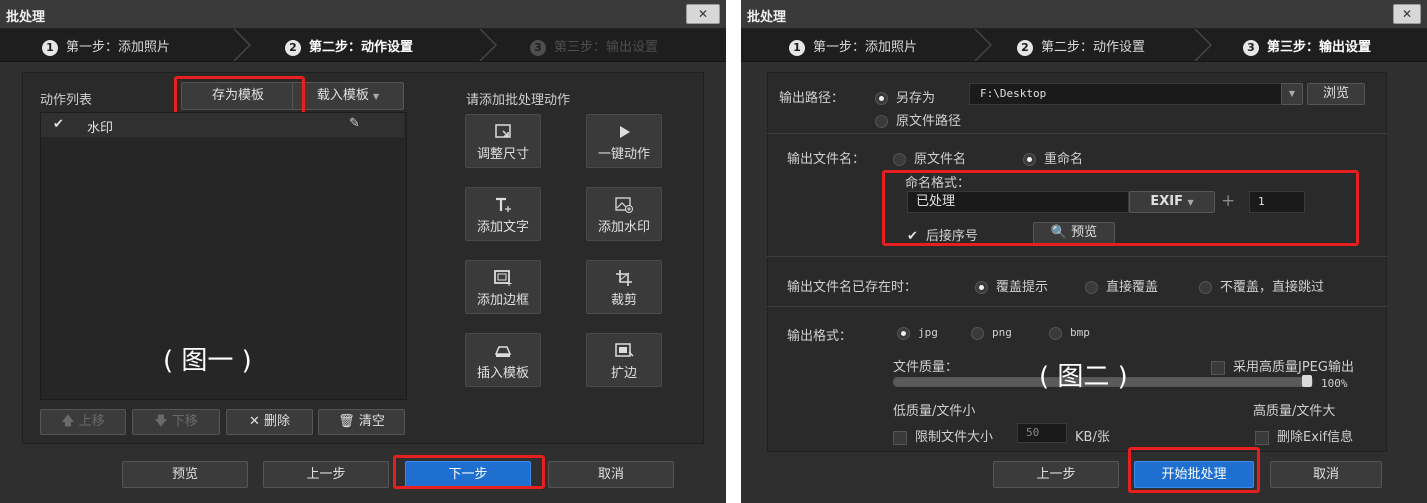 This screenshot has height=503, width=1427. I want to click on limit-size-input: 50, so click(1042, 433).